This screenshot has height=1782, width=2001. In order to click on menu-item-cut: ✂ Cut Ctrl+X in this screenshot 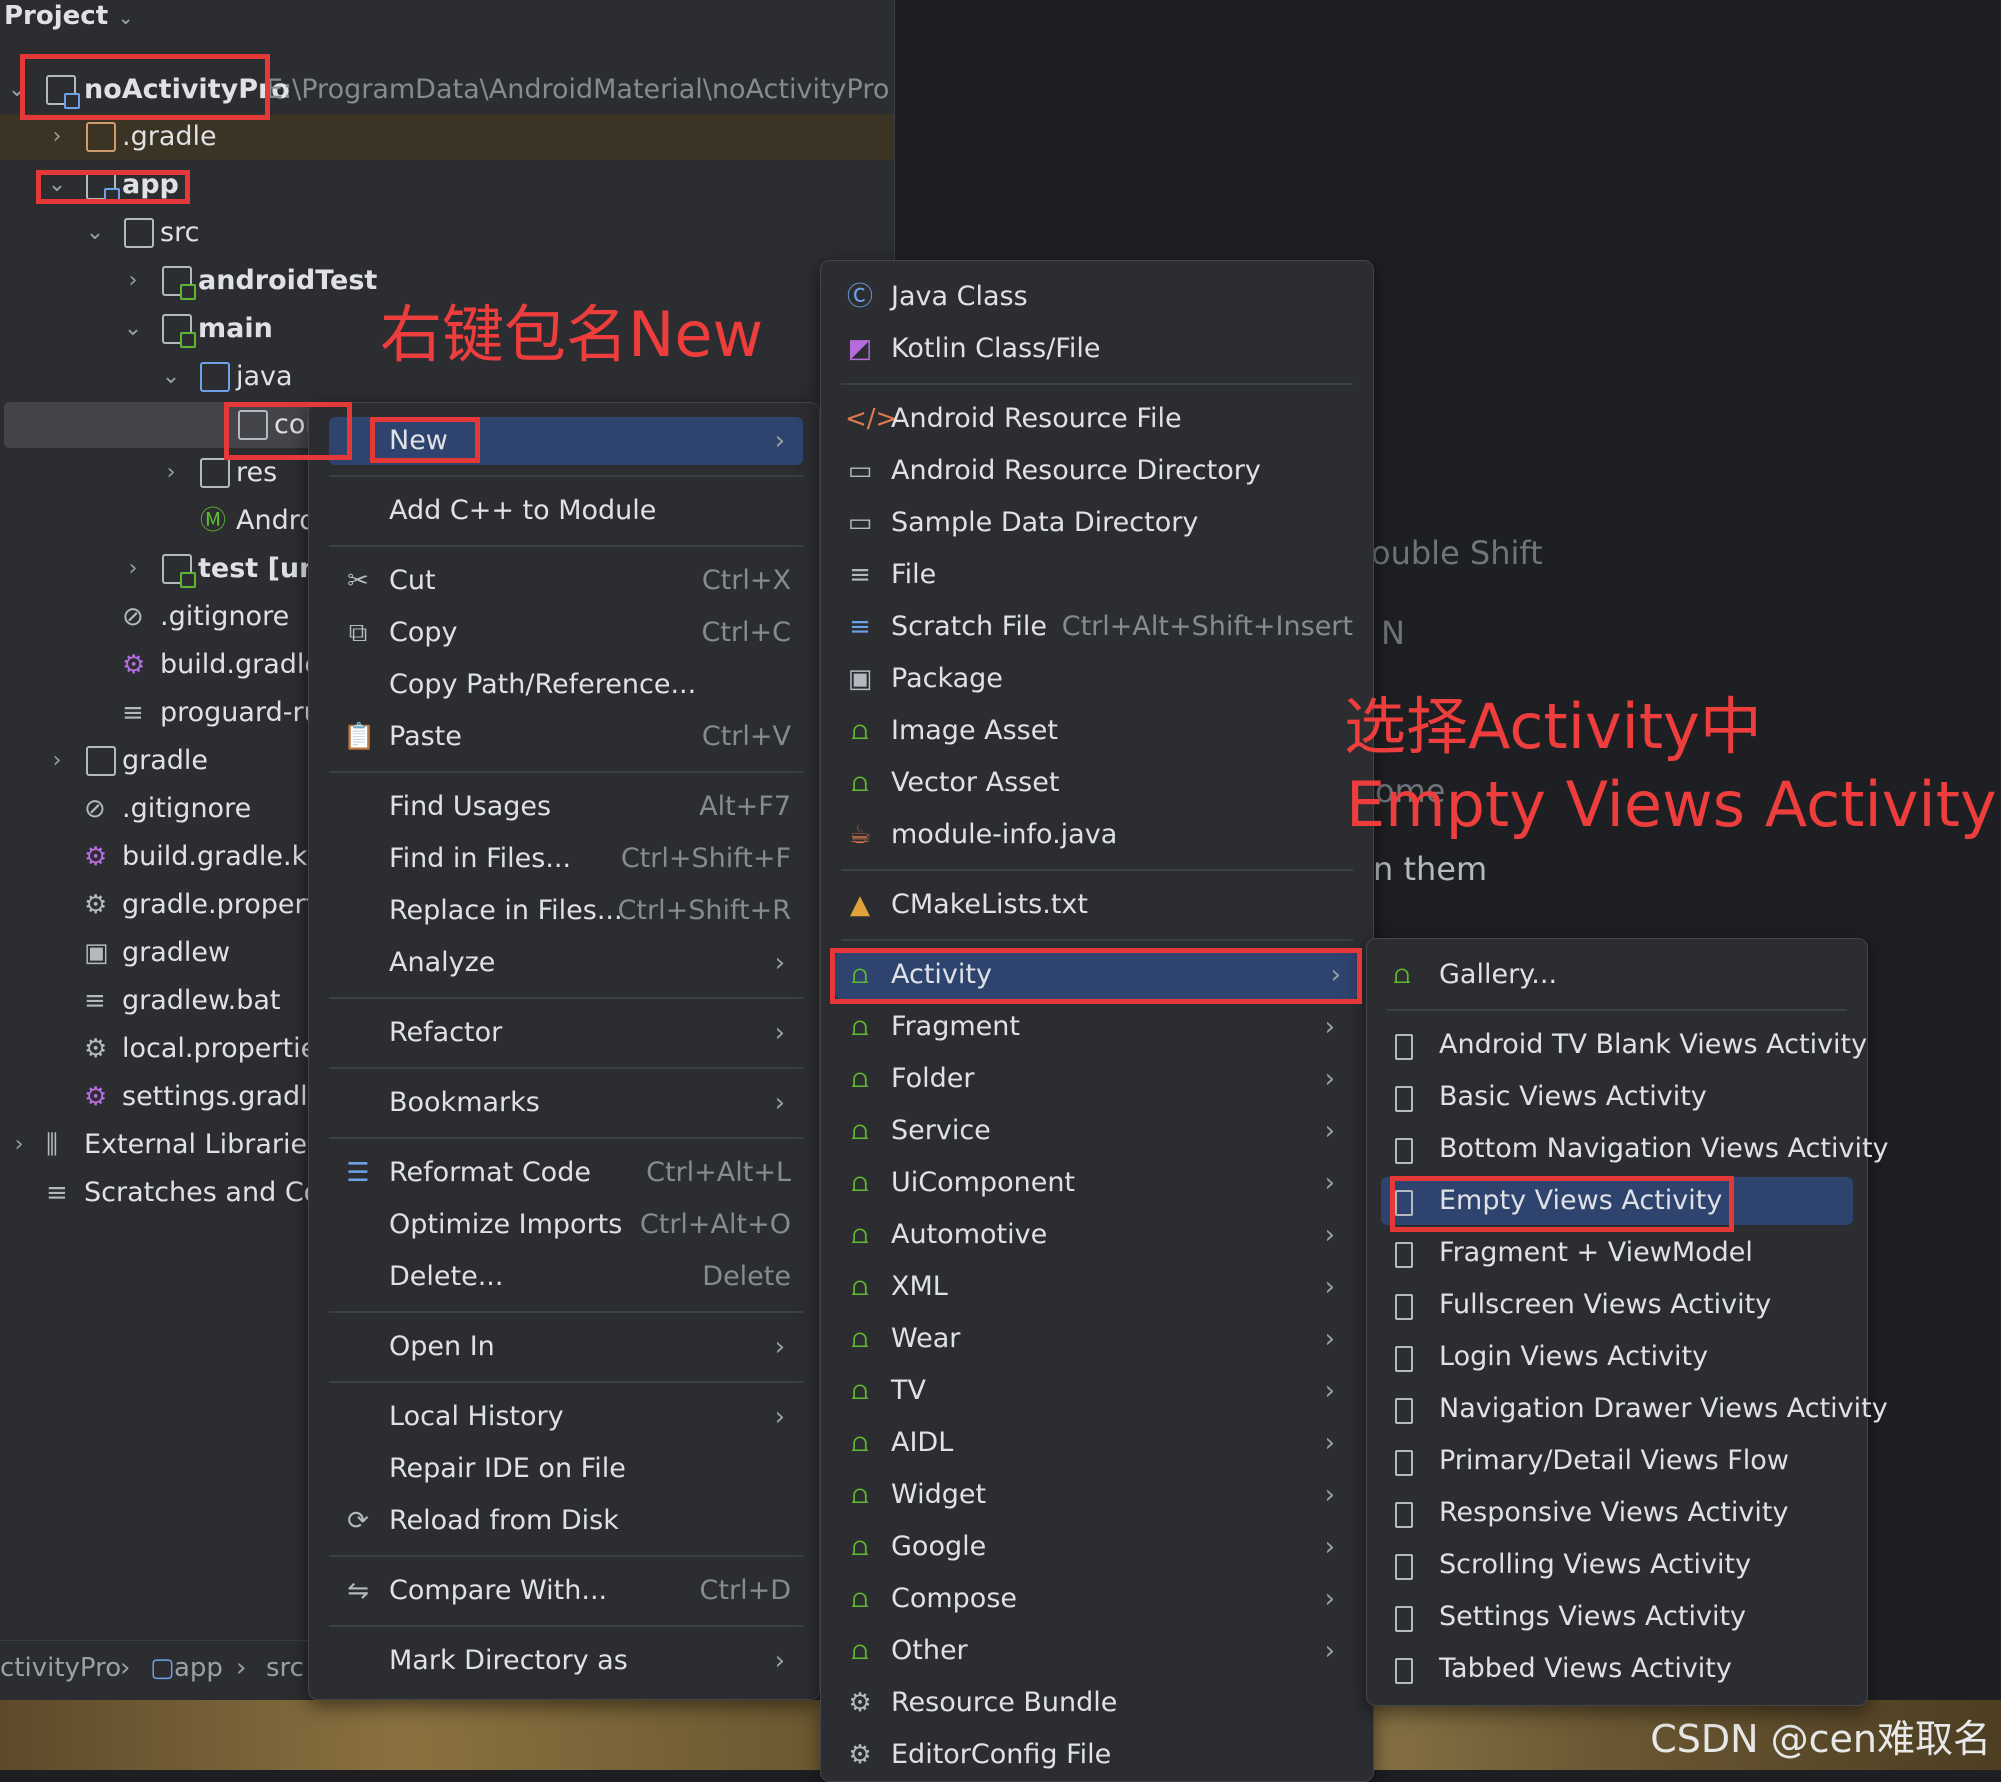, I will do `click(566, 581)`.